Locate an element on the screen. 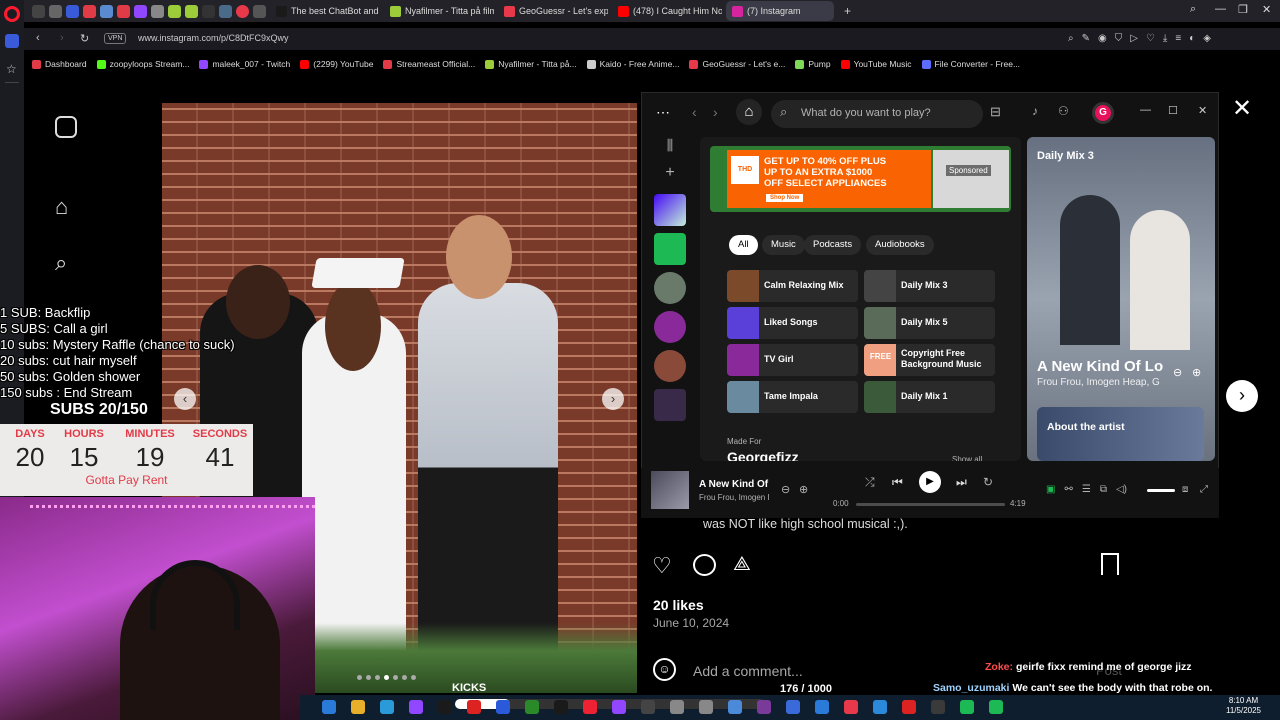 This screenshot has width=1280, height=720. show-all-link: Show all is located at coordinates (967, 458).